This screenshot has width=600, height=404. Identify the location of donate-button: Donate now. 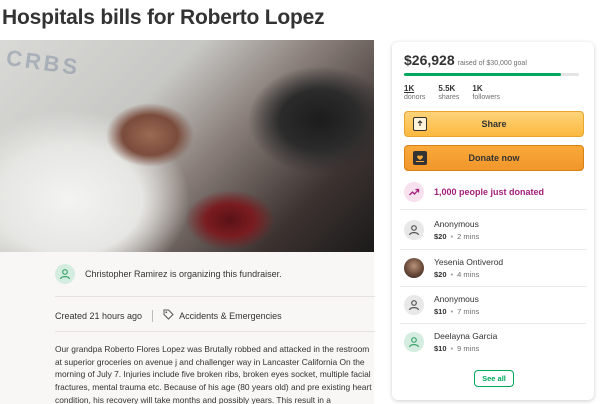
(494, 158).